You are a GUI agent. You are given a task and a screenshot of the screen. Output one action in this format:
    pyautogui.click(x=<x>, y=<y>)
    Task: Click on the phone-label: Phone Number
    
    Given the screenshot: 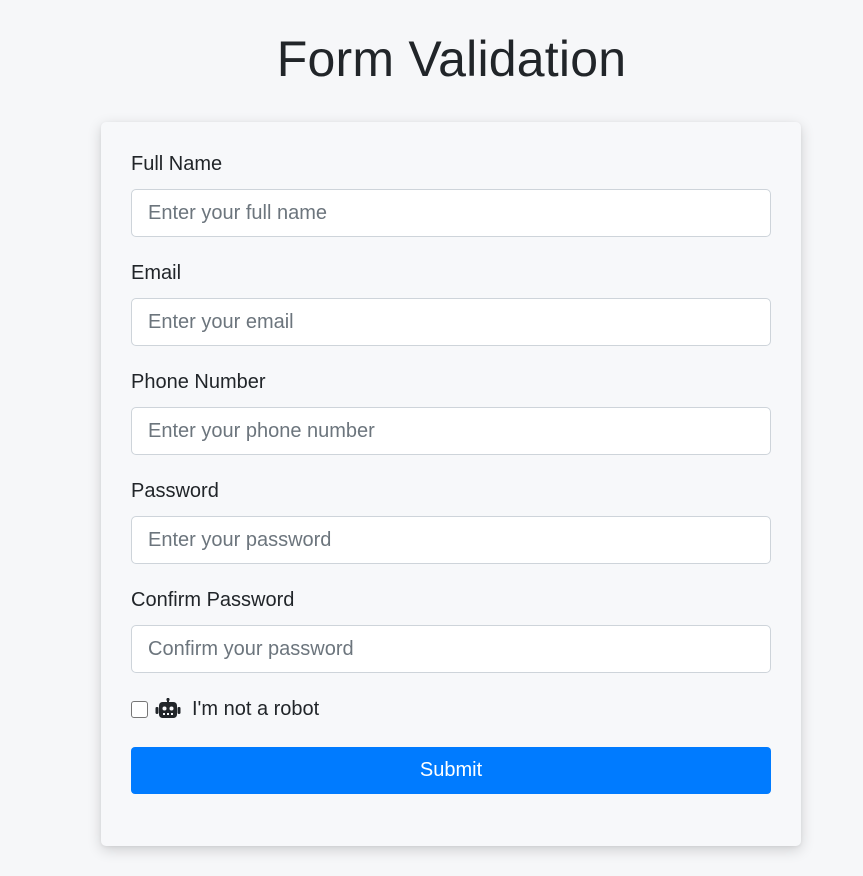 What is the action you would take?
    pyautogui.click(x=198, y=382)
    